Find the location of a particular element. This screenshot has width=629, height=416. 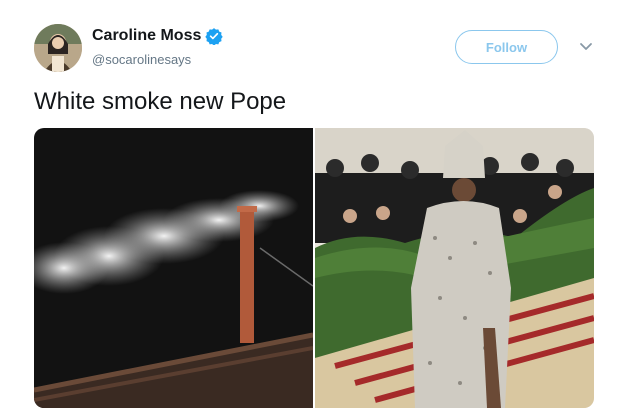

author-name-row: Caroline Moss is located at coordinates (158, 36).